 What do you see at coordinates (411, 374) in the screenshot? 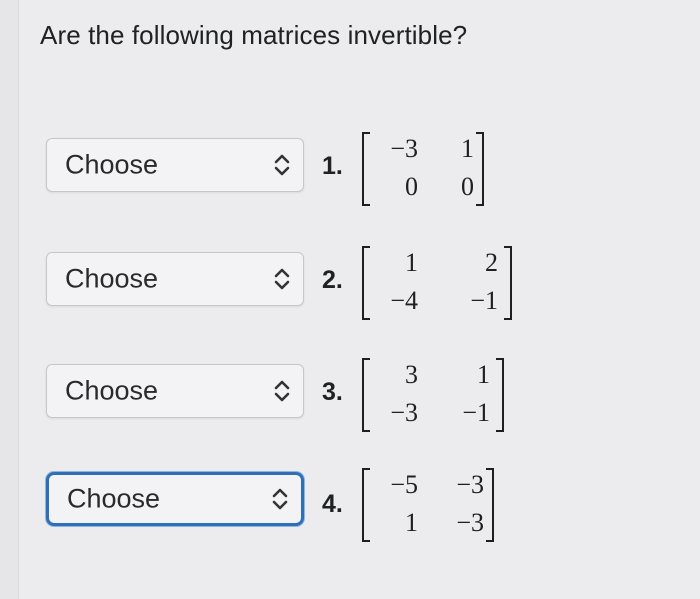
I see `matrix-cell: 3` at bounding box center [411, 374].